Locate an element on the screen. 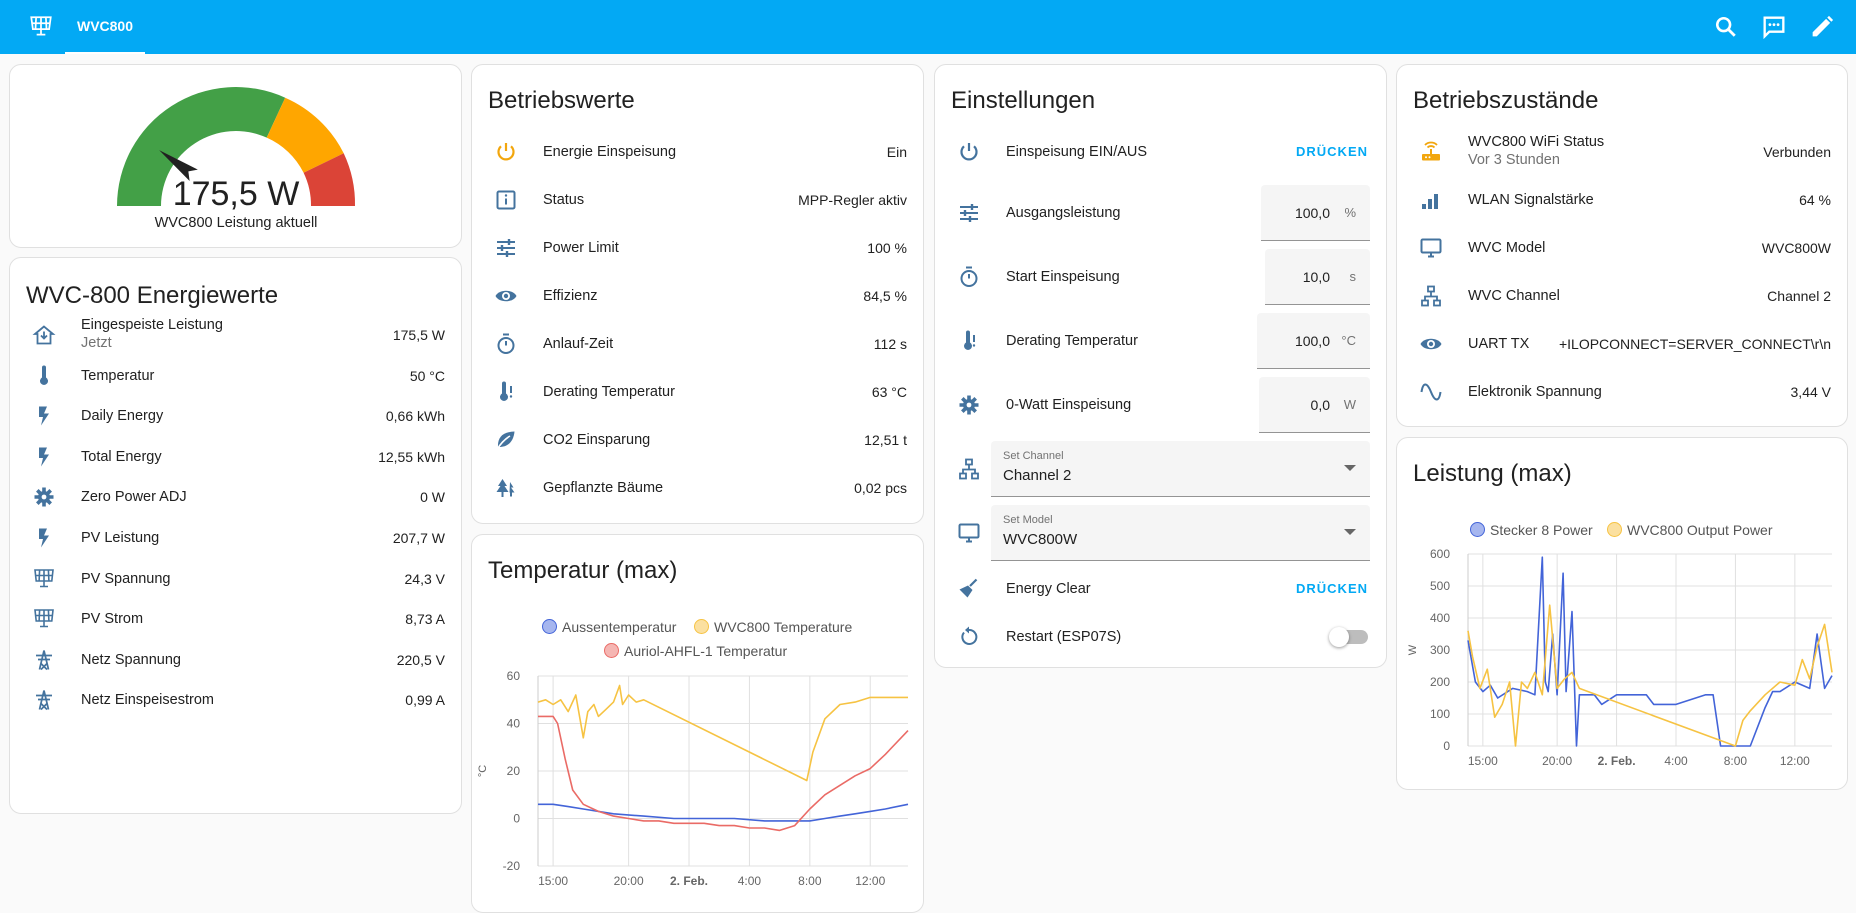 The width and height of the screenshot is (1856, 913). entity-row: Anlauf-Zeit 112 s is located at coordinates (697, 344).